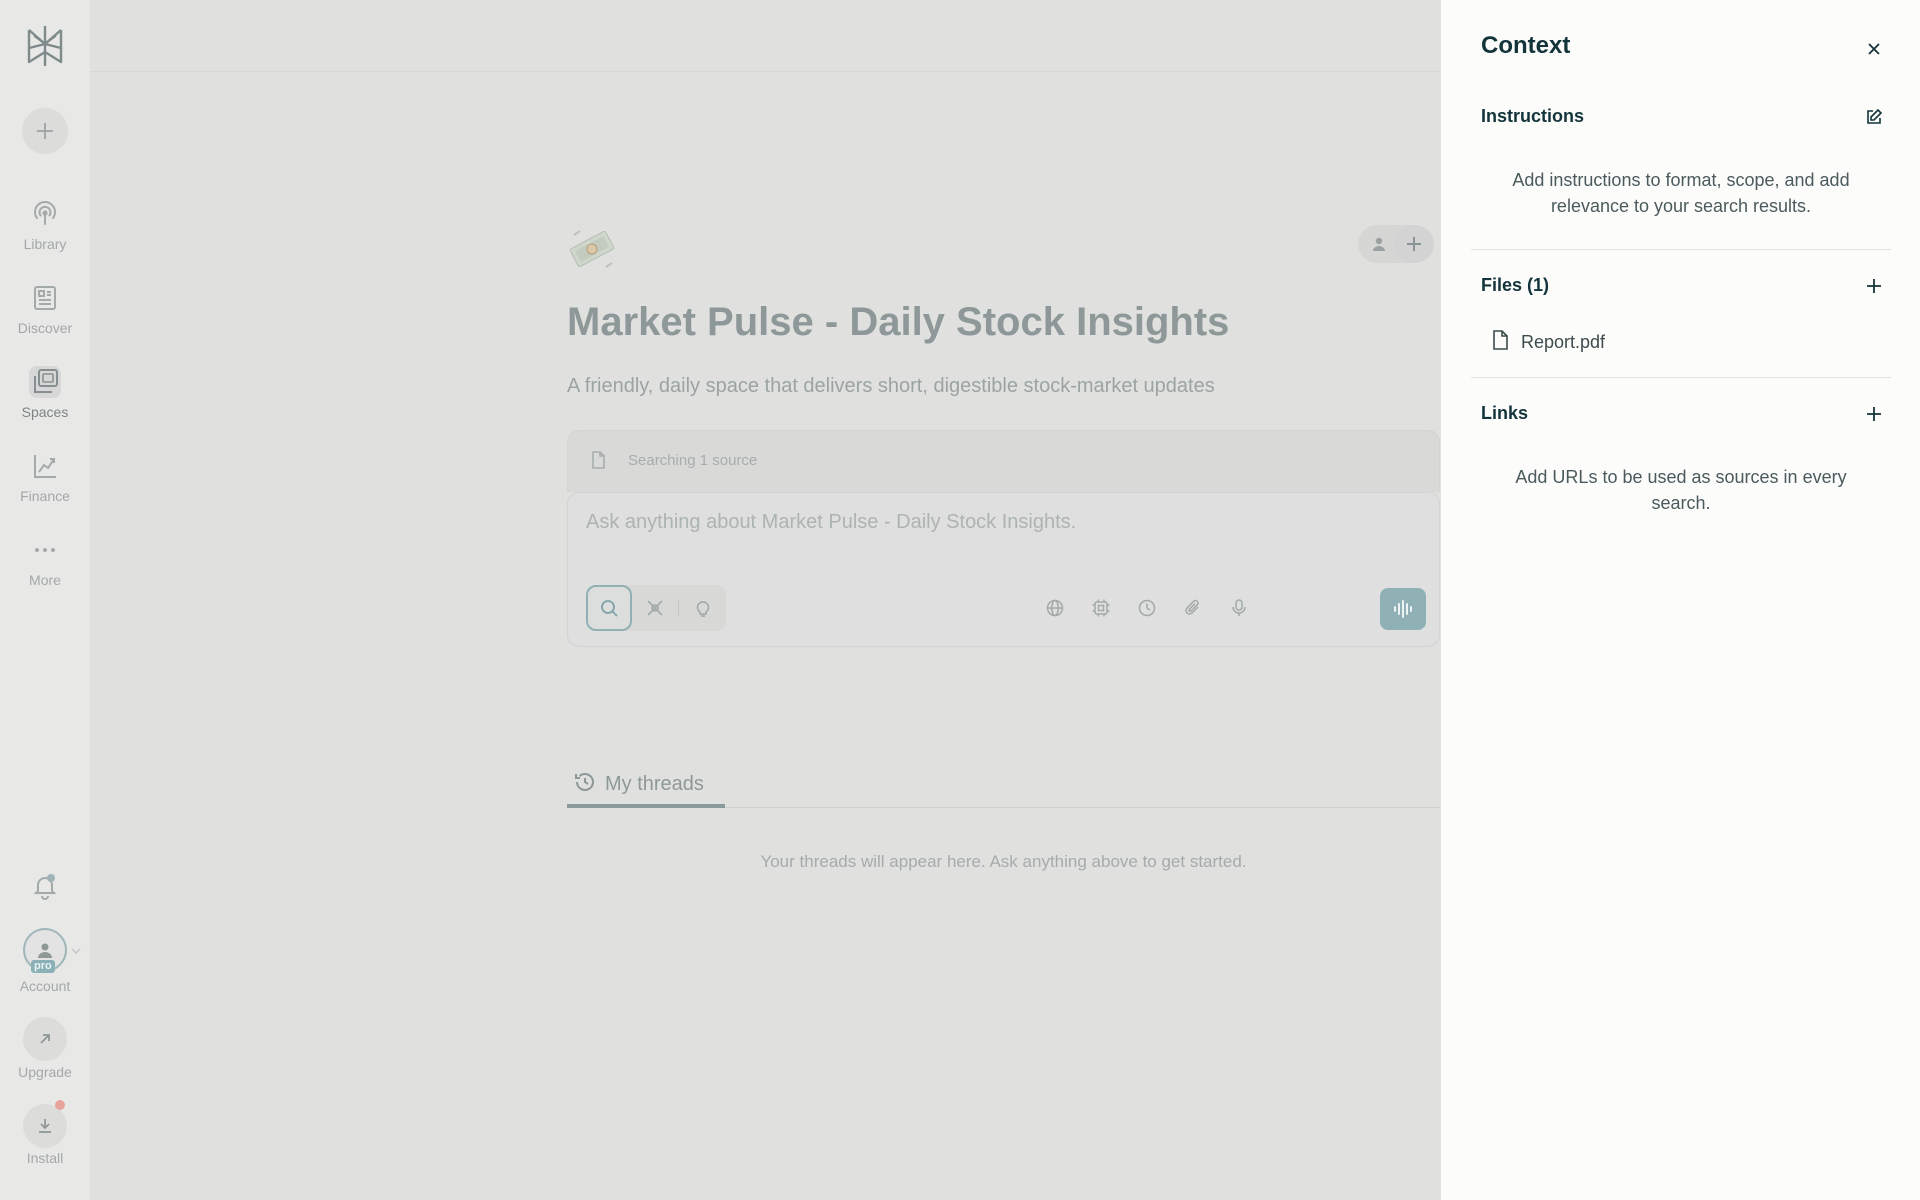 This screenshot has height=1200, width=1920. I want to click on money-emoji-icon, so click(592, 249).